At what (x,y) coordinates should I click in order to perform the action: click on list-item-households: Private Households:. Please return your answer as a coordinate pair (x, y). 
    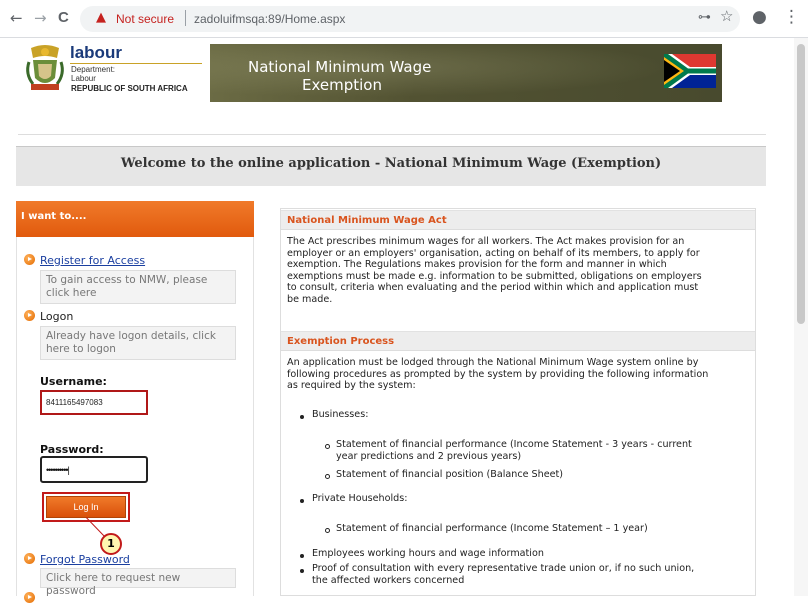
    Looking at the image, I should click on (360, 498).